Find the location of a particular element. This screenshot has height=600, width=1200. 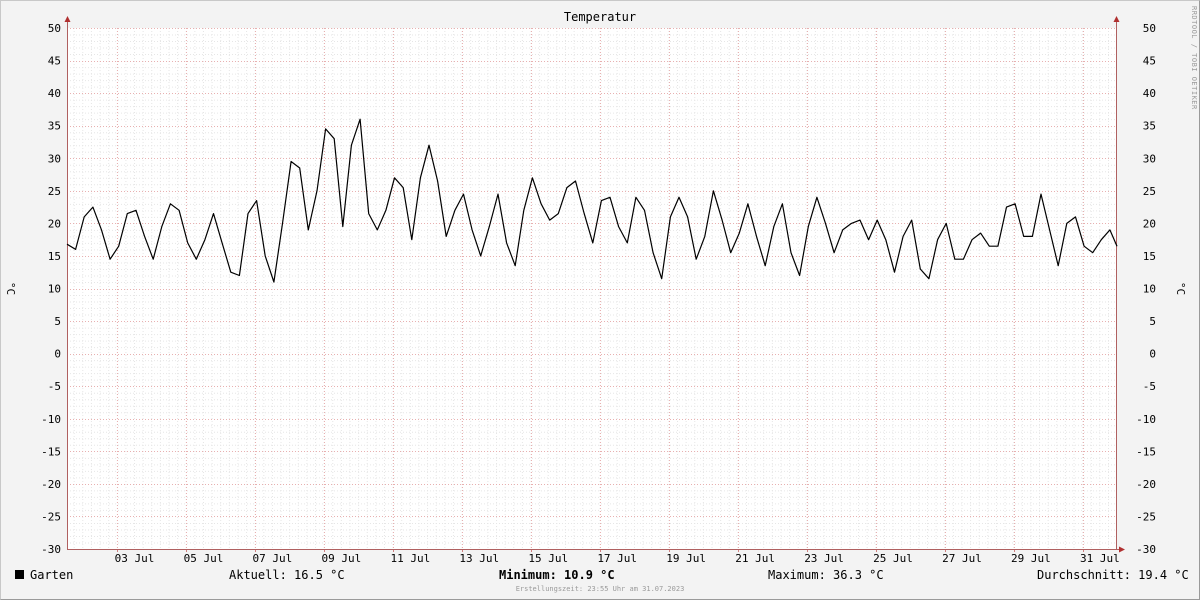

y-tick-label-right: -30 is located at coordinates (1146, 549).